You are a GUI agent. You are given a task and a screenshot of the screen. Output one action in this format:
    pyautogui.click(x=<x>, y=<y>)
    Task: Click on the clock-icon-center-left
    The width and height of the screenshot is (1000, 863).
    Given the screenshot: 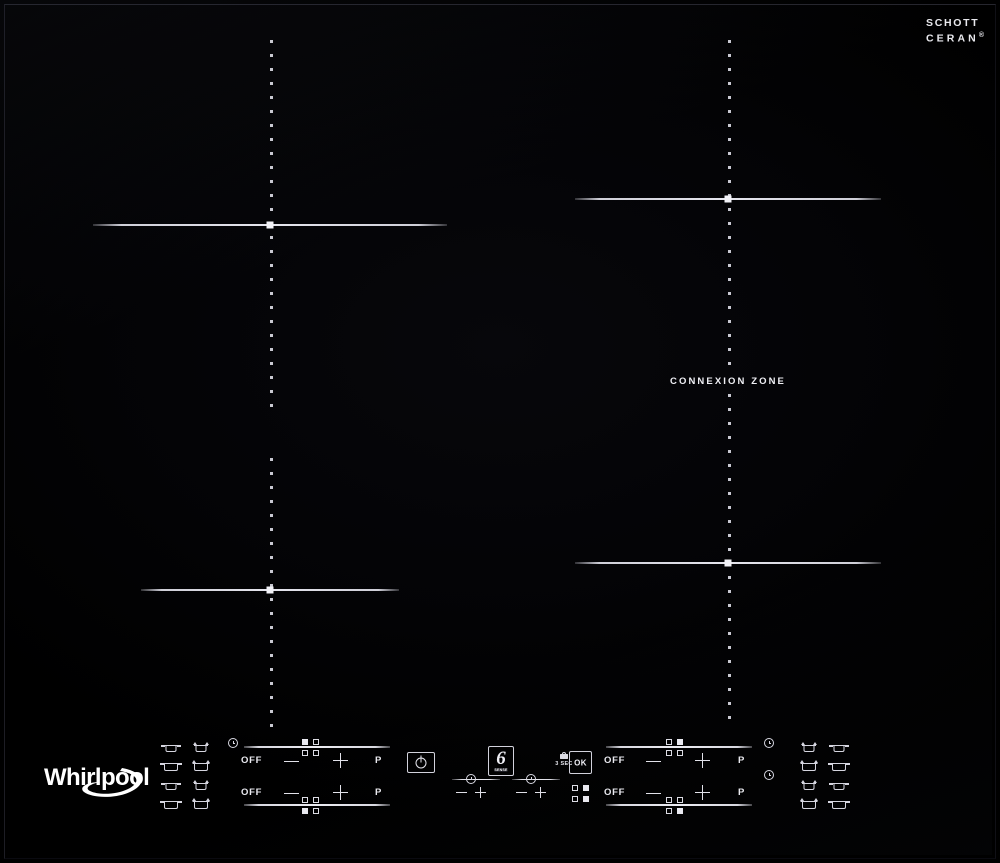 What is the action you would take?
    pyautogui.click(x=471, y=779)
    